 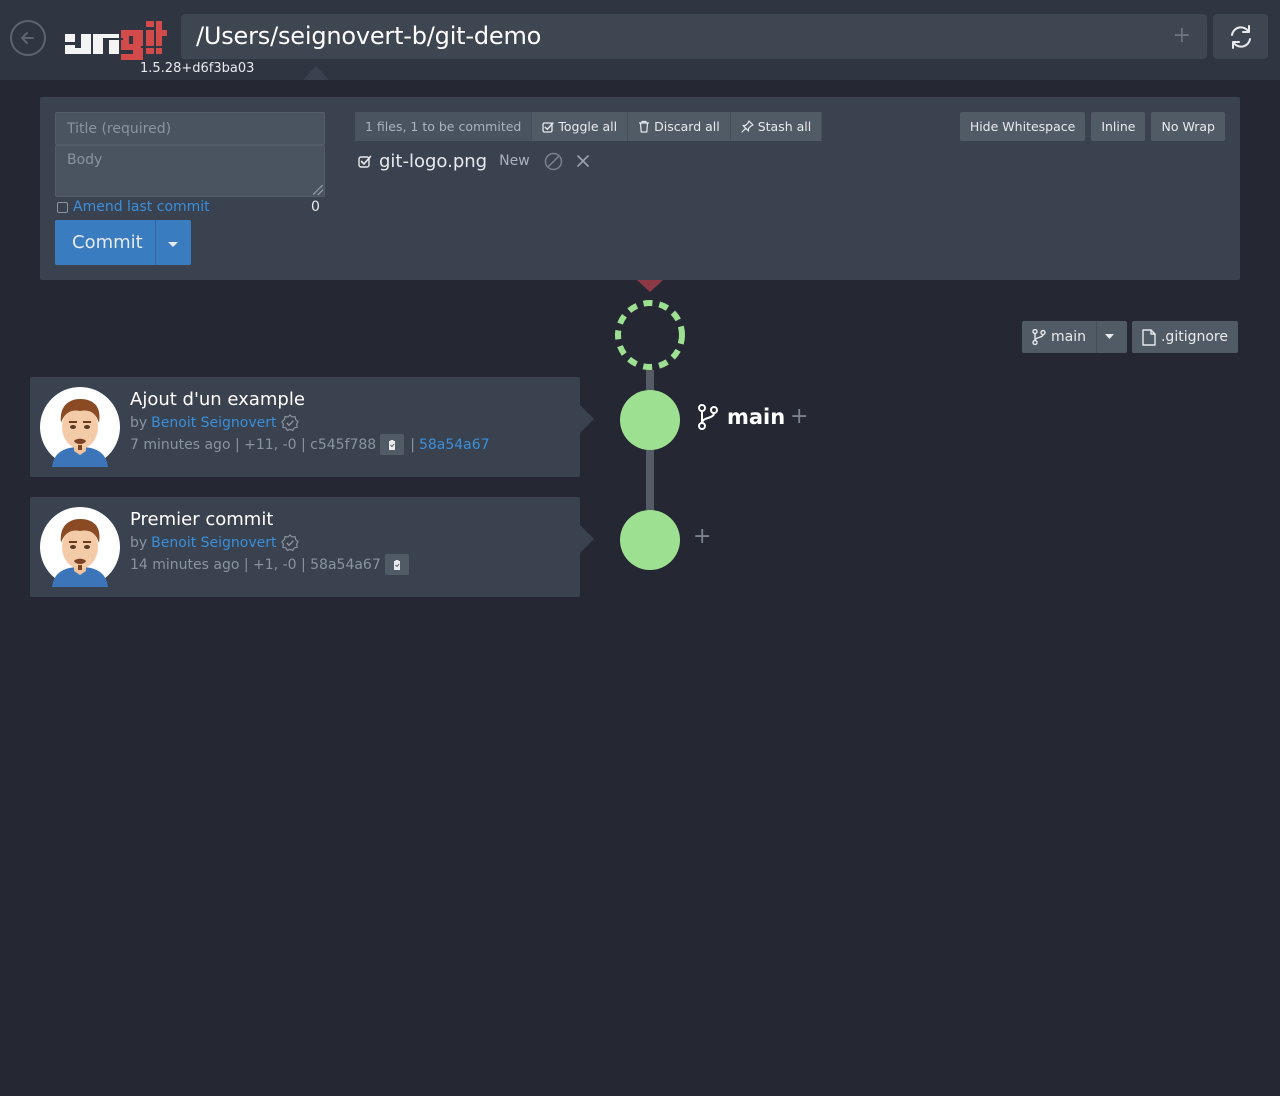 I want to click on branch-dropdown-button, so click(x=1111, y=337).